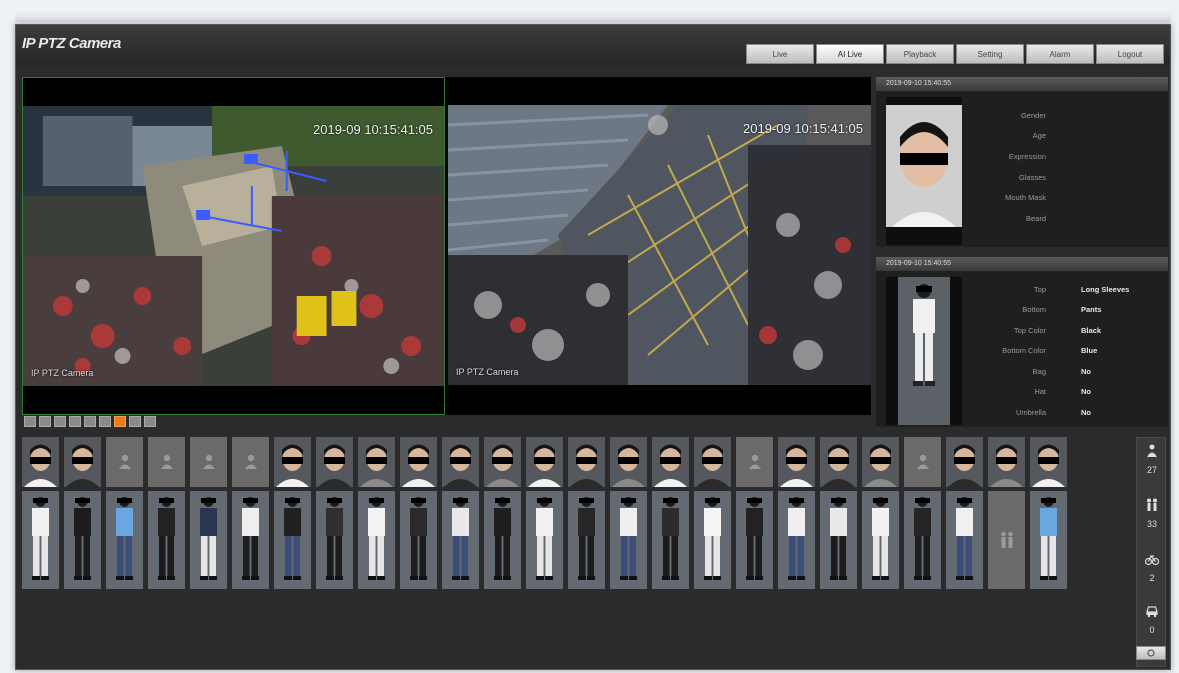 Image resolution: width=1179 pixels, height=673 pixels. Describe the element at coordinates (373, 129) in the screenshot. I see `camera-1-timestamp: 2019-09 10:15:41:05` at that location.